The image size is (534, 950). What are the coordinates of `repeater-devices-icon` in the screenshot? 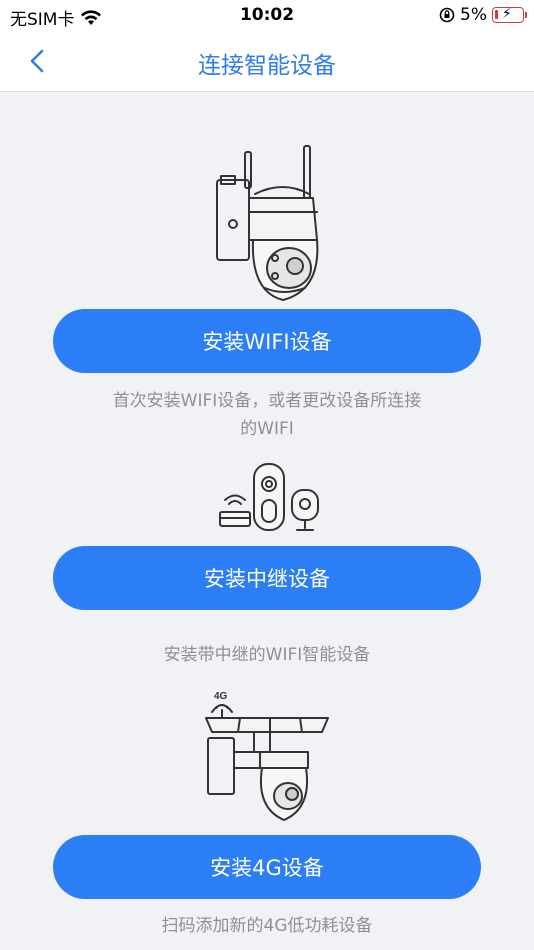 It's located at (269, 497).